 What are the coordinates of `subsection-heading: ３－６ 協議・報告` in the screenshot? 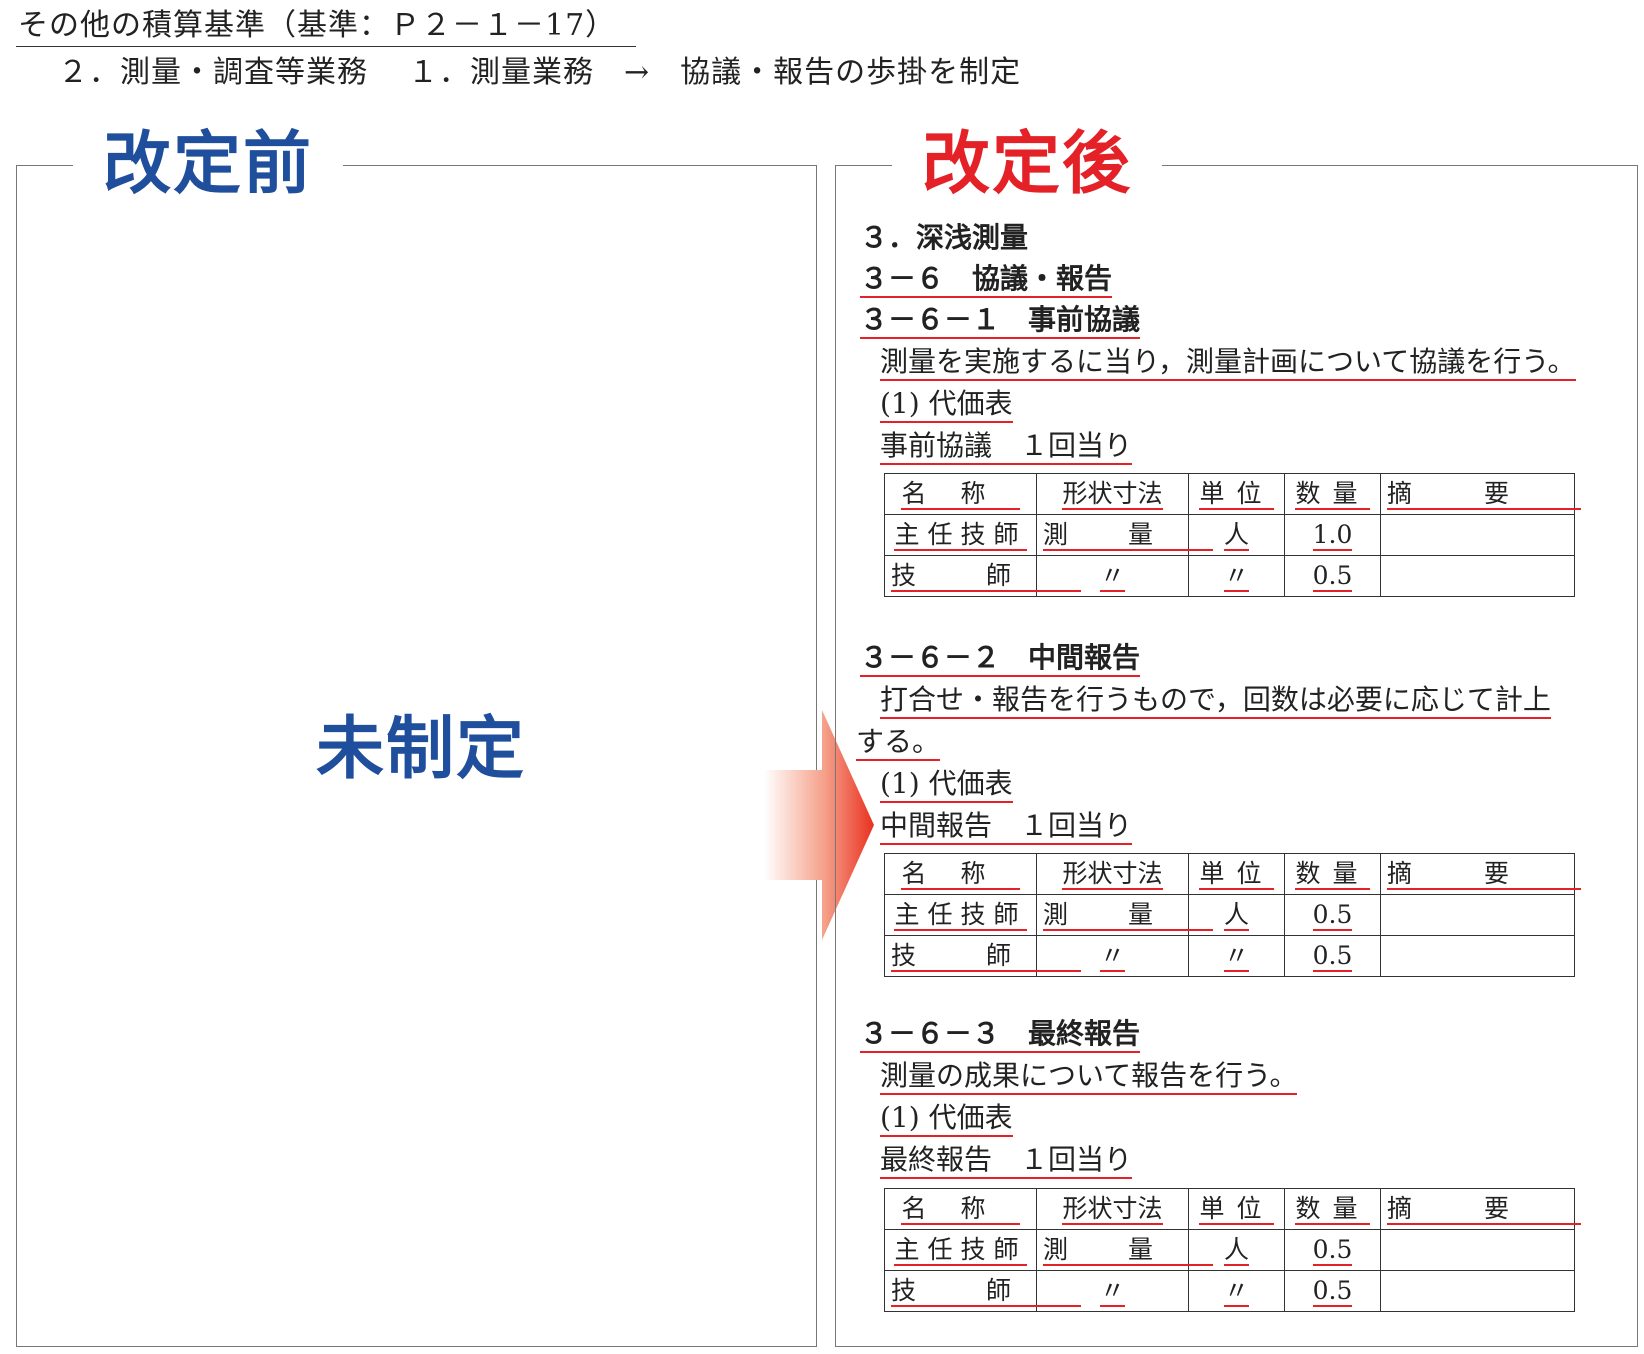 It's located at (986, 279).